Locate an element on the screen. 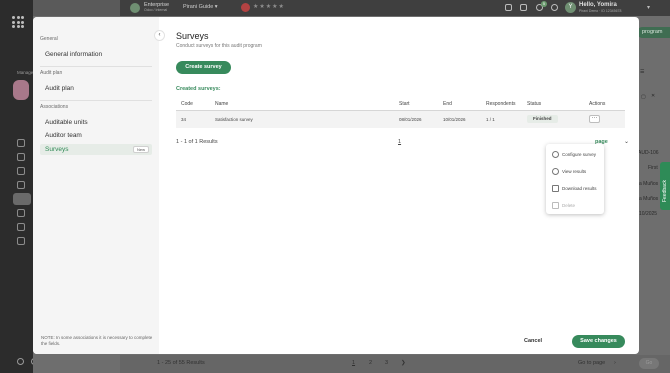  results-count: 1 - 1 of 1 Results is located at coordinates (197, 142).